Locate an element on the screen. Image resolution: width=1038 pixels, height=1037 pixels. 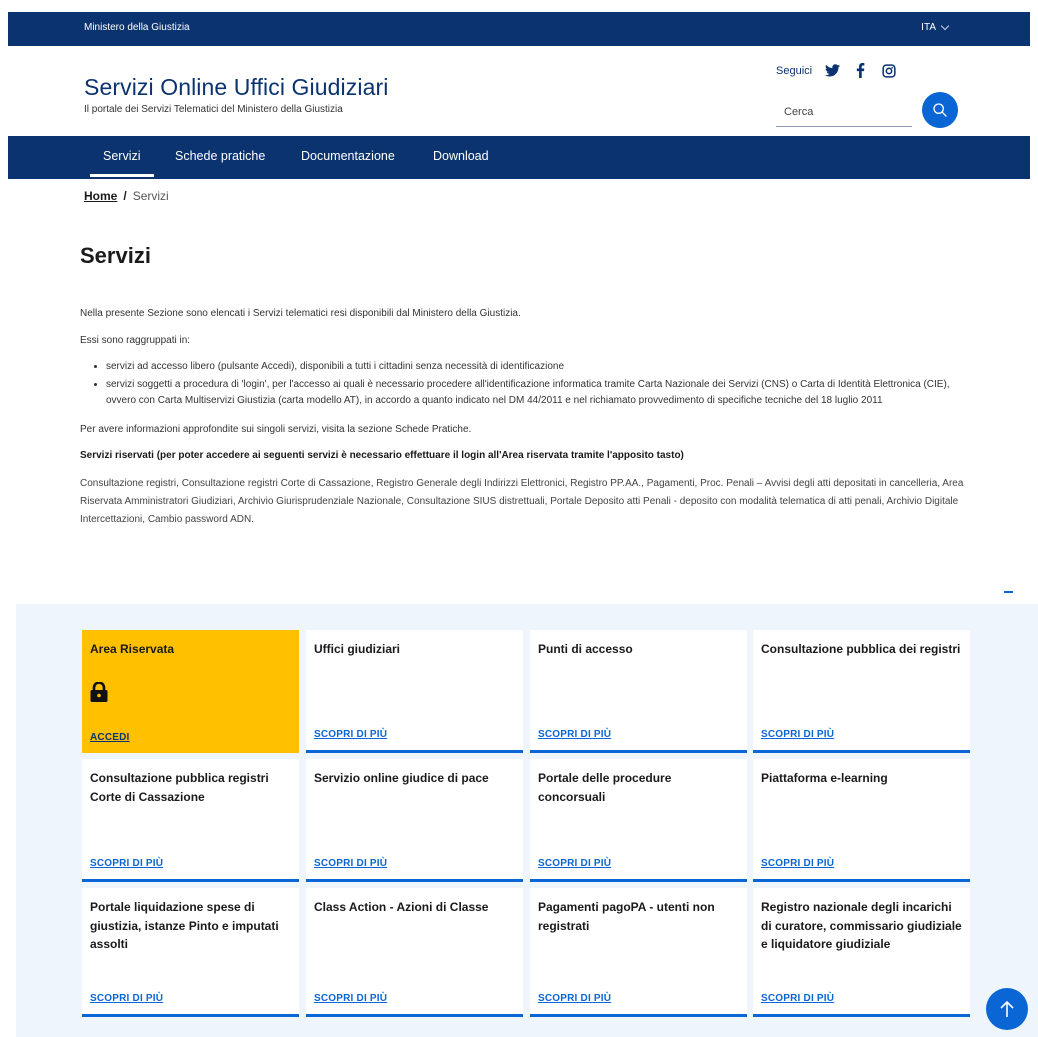
card-title: Class Action - Azioni di Classe is located at coordinates (401, 907).